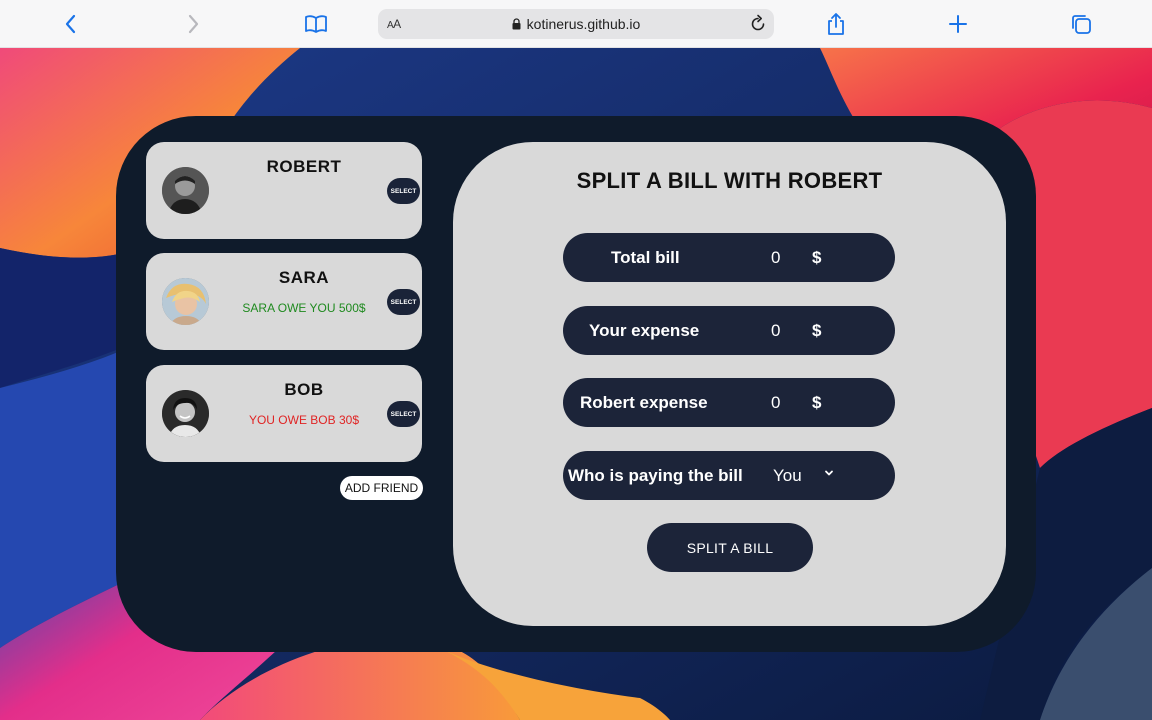  Describe the element at coordinates (829, 473) in the screenshot. I see `chevron-down-icon` at that location.